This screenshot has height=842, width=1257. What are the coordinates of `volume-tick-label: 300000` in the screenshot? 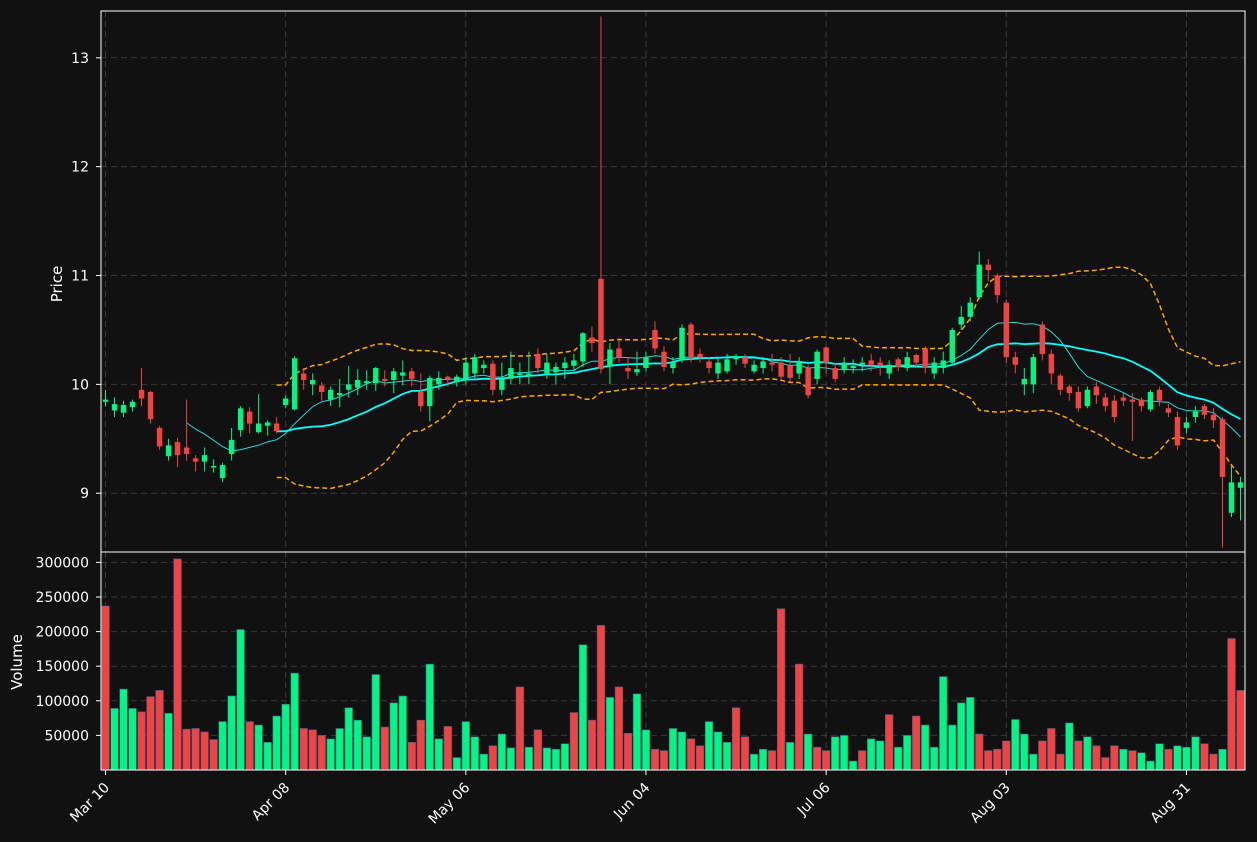 It's located at (62, 563).